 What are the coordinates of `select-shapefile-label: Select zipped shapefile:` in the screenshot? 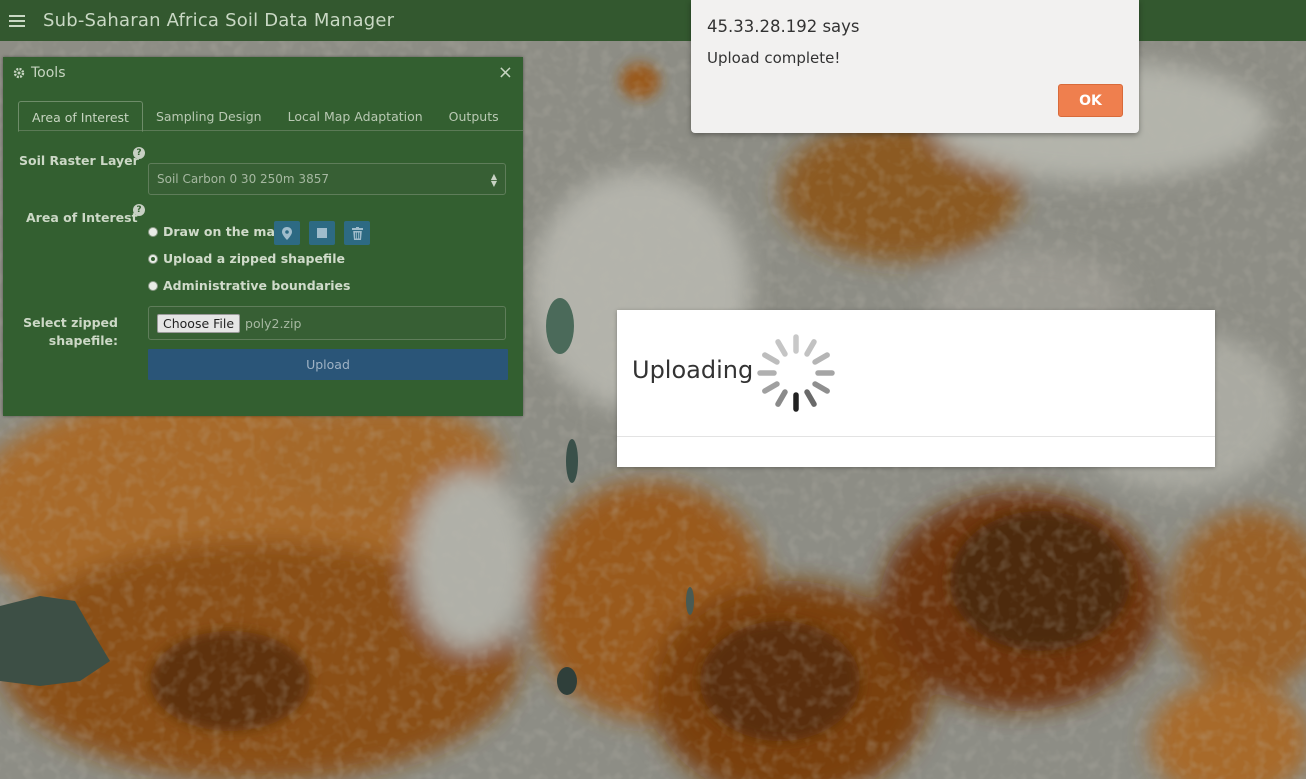 It's located at (70, 332).